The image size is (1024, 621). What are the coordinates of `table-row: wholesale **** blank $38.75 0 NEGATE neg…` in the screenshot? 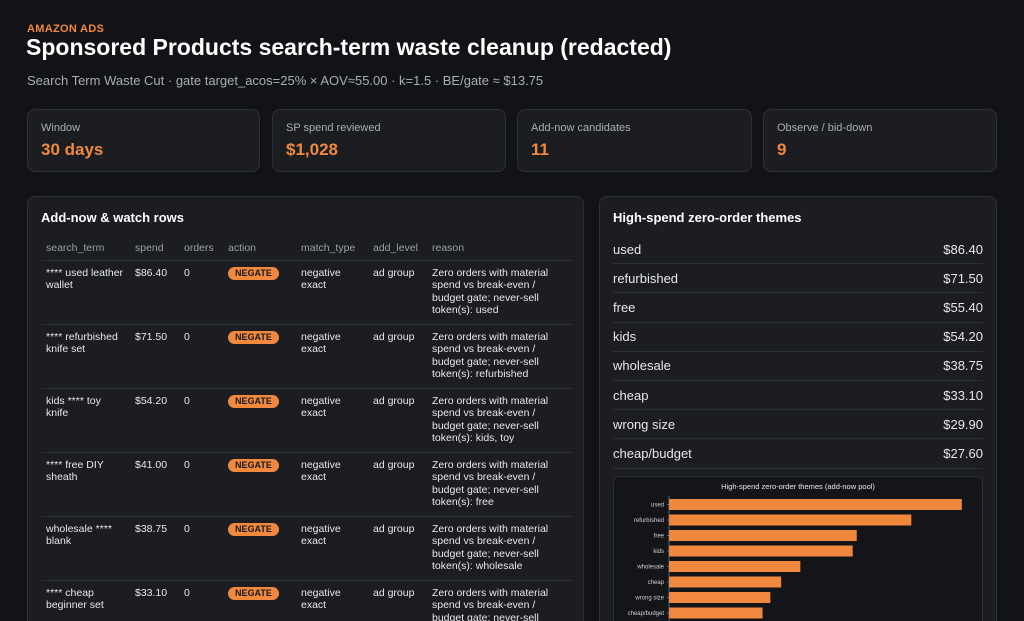 It's located at (306, 548).